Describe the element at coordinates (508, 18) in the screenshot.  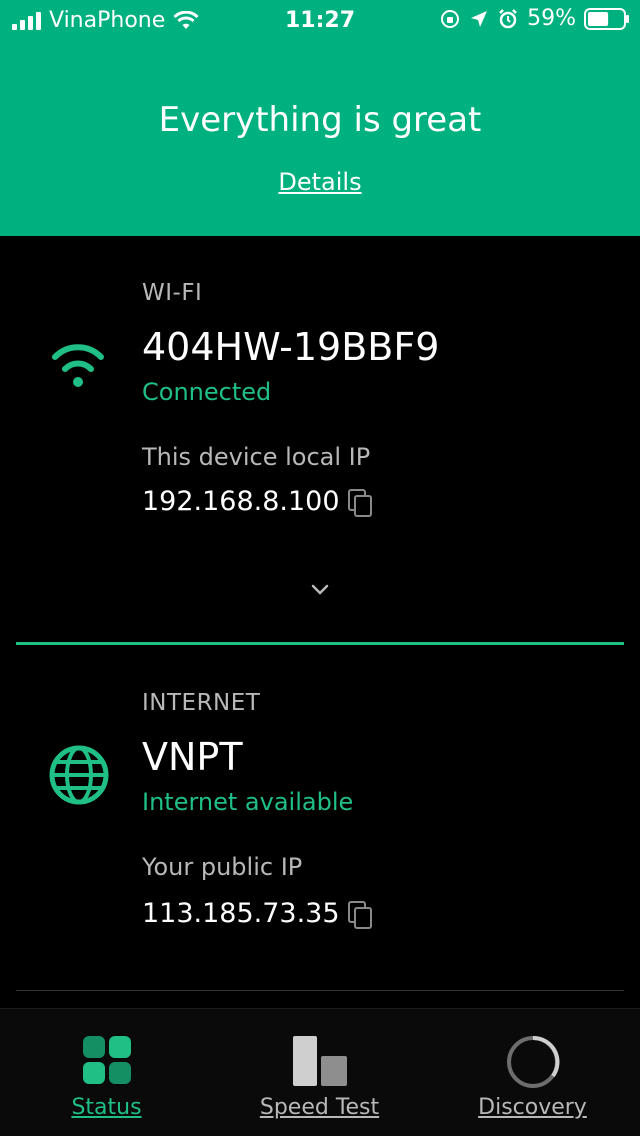
I see `alarm-icon` at that location.